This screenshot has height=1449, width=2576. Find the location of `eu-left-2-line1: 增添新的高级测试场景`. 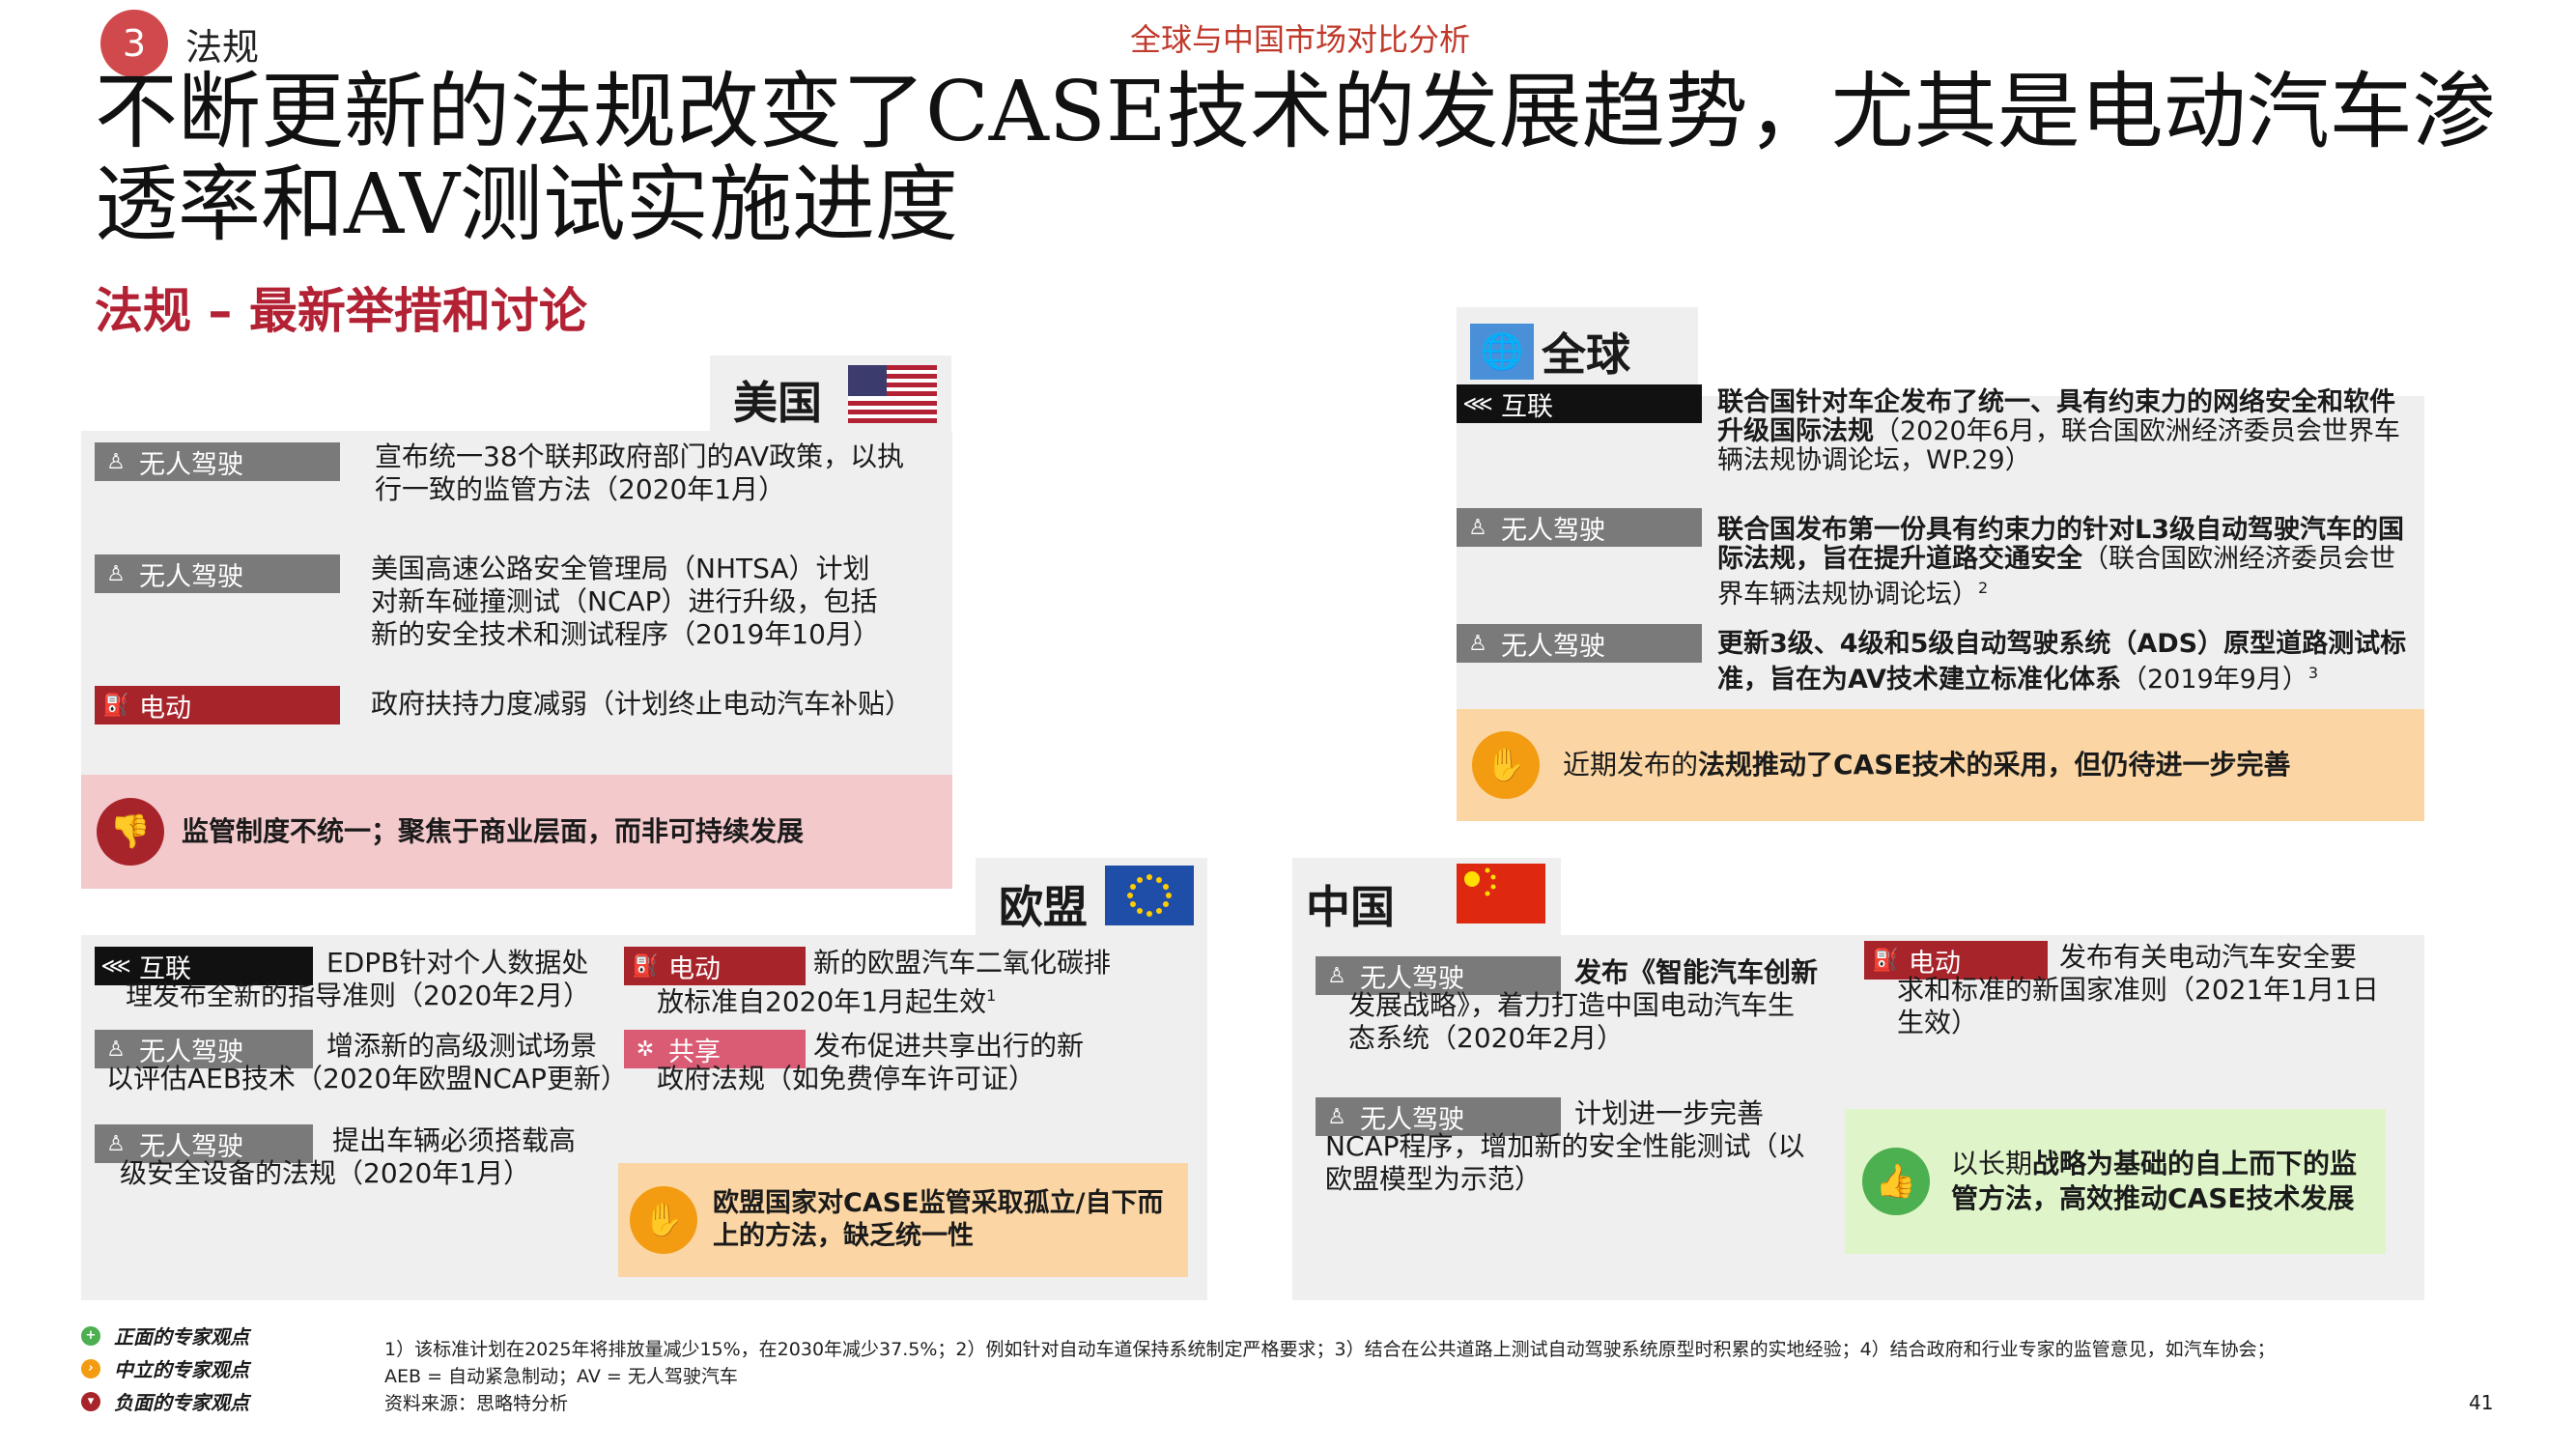

eu-left-2-line1: 增添新的高级测试场景 is located at coordinates (462, 1046).